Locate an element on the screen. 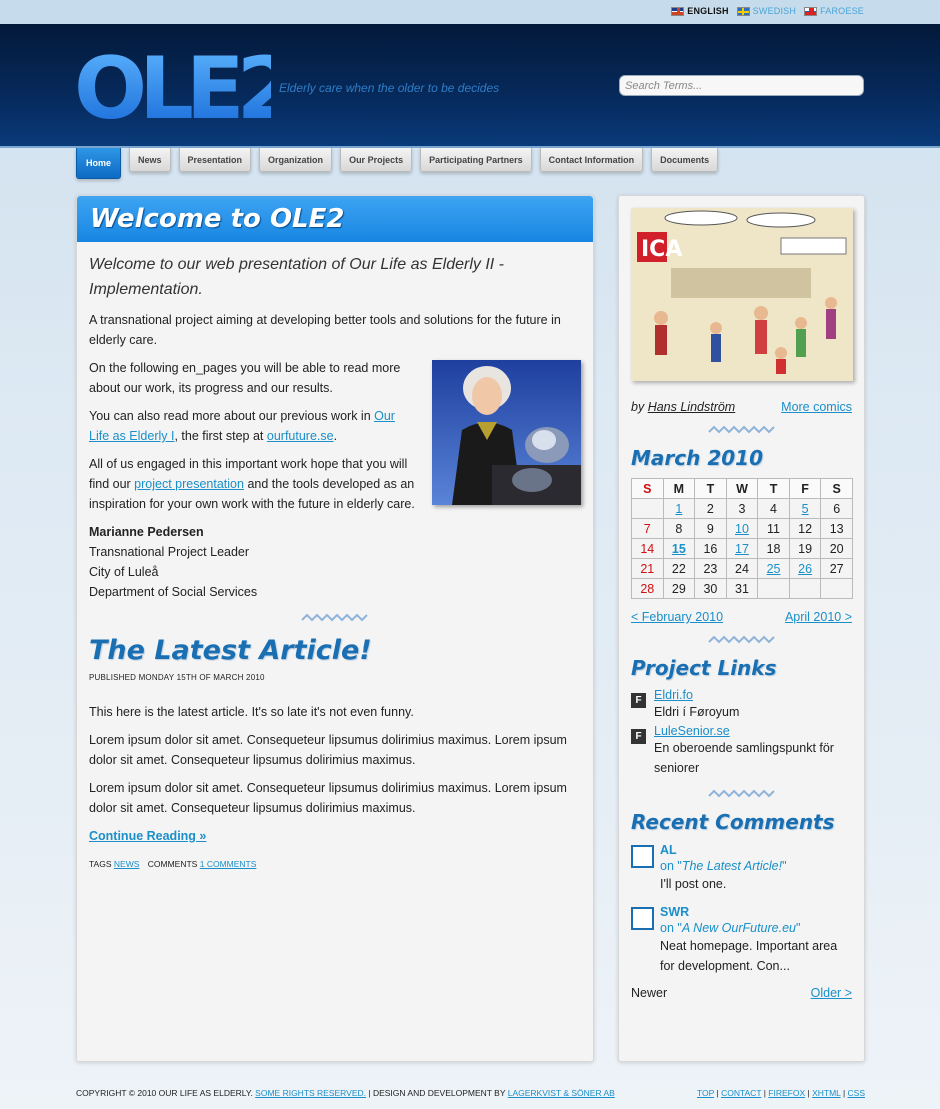 The image size is (940, 1109). calendar-day: 12 is located at coordinates (805, 528).